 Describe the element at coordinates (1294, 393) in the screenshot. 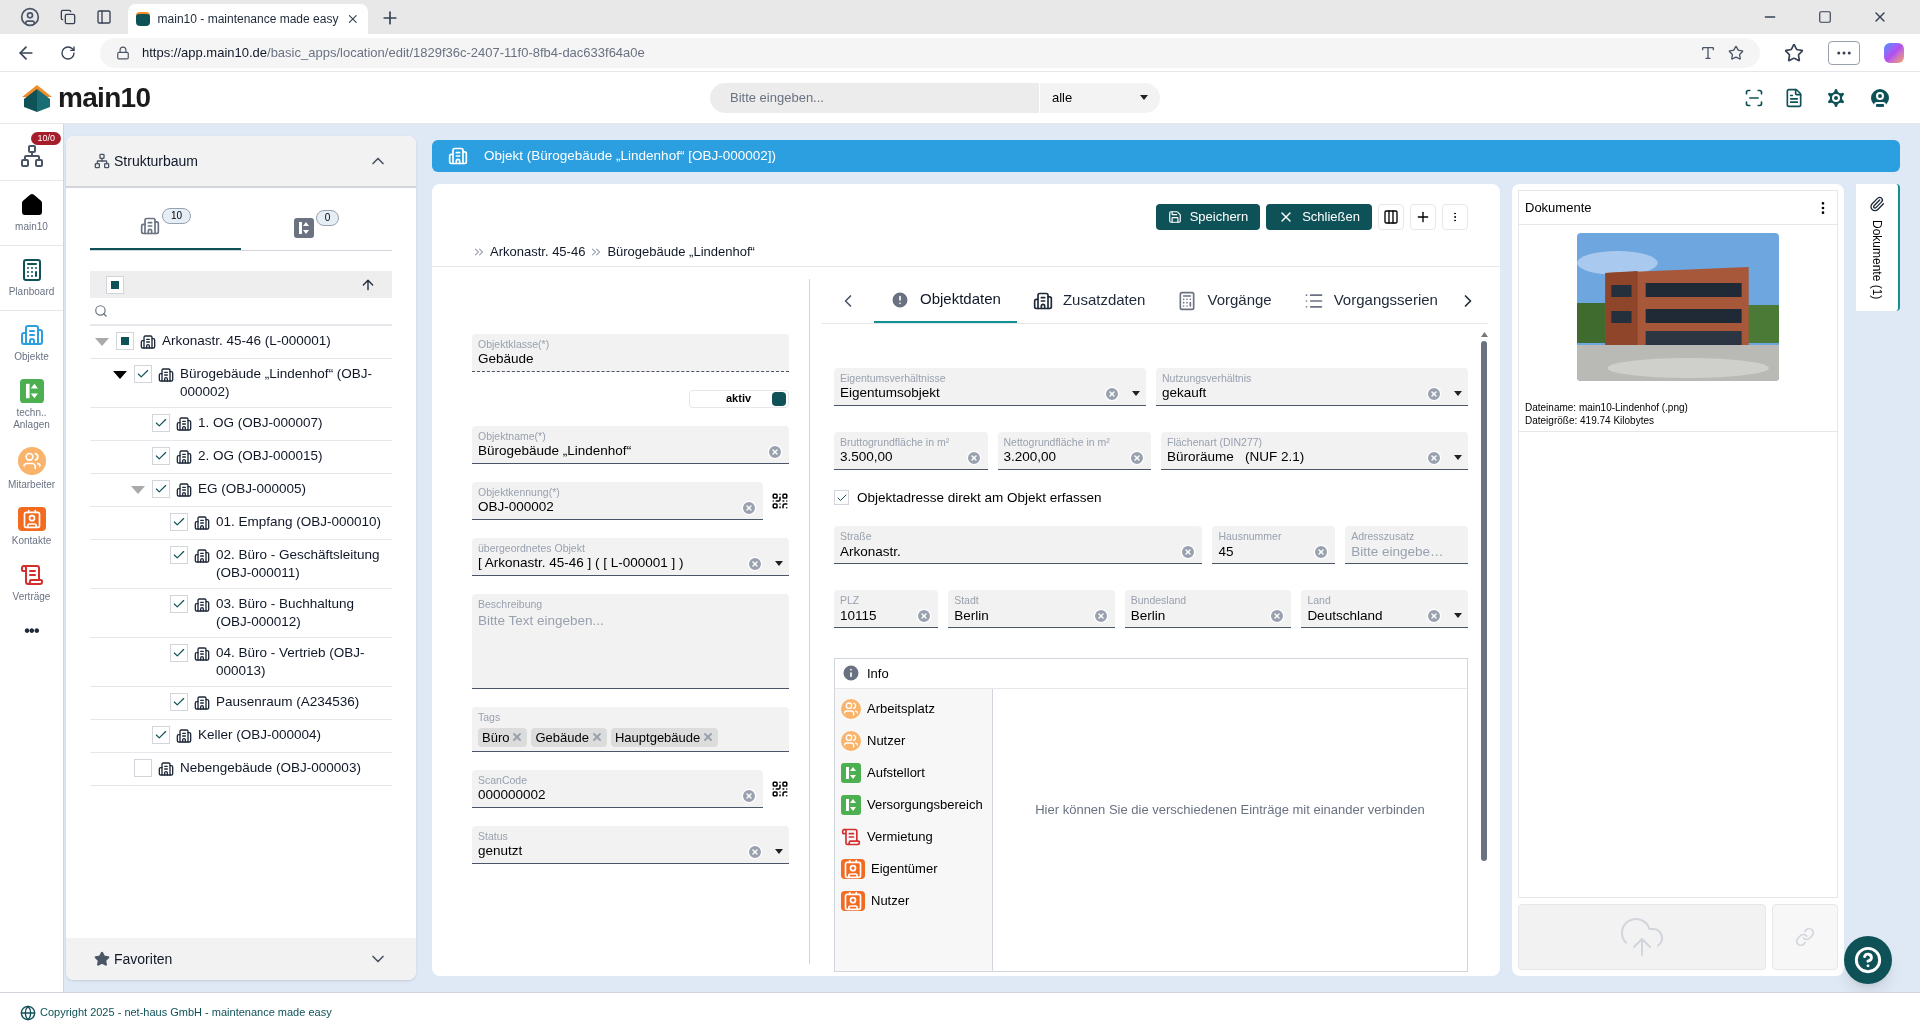

I see `text-input: gekauft` at that location.